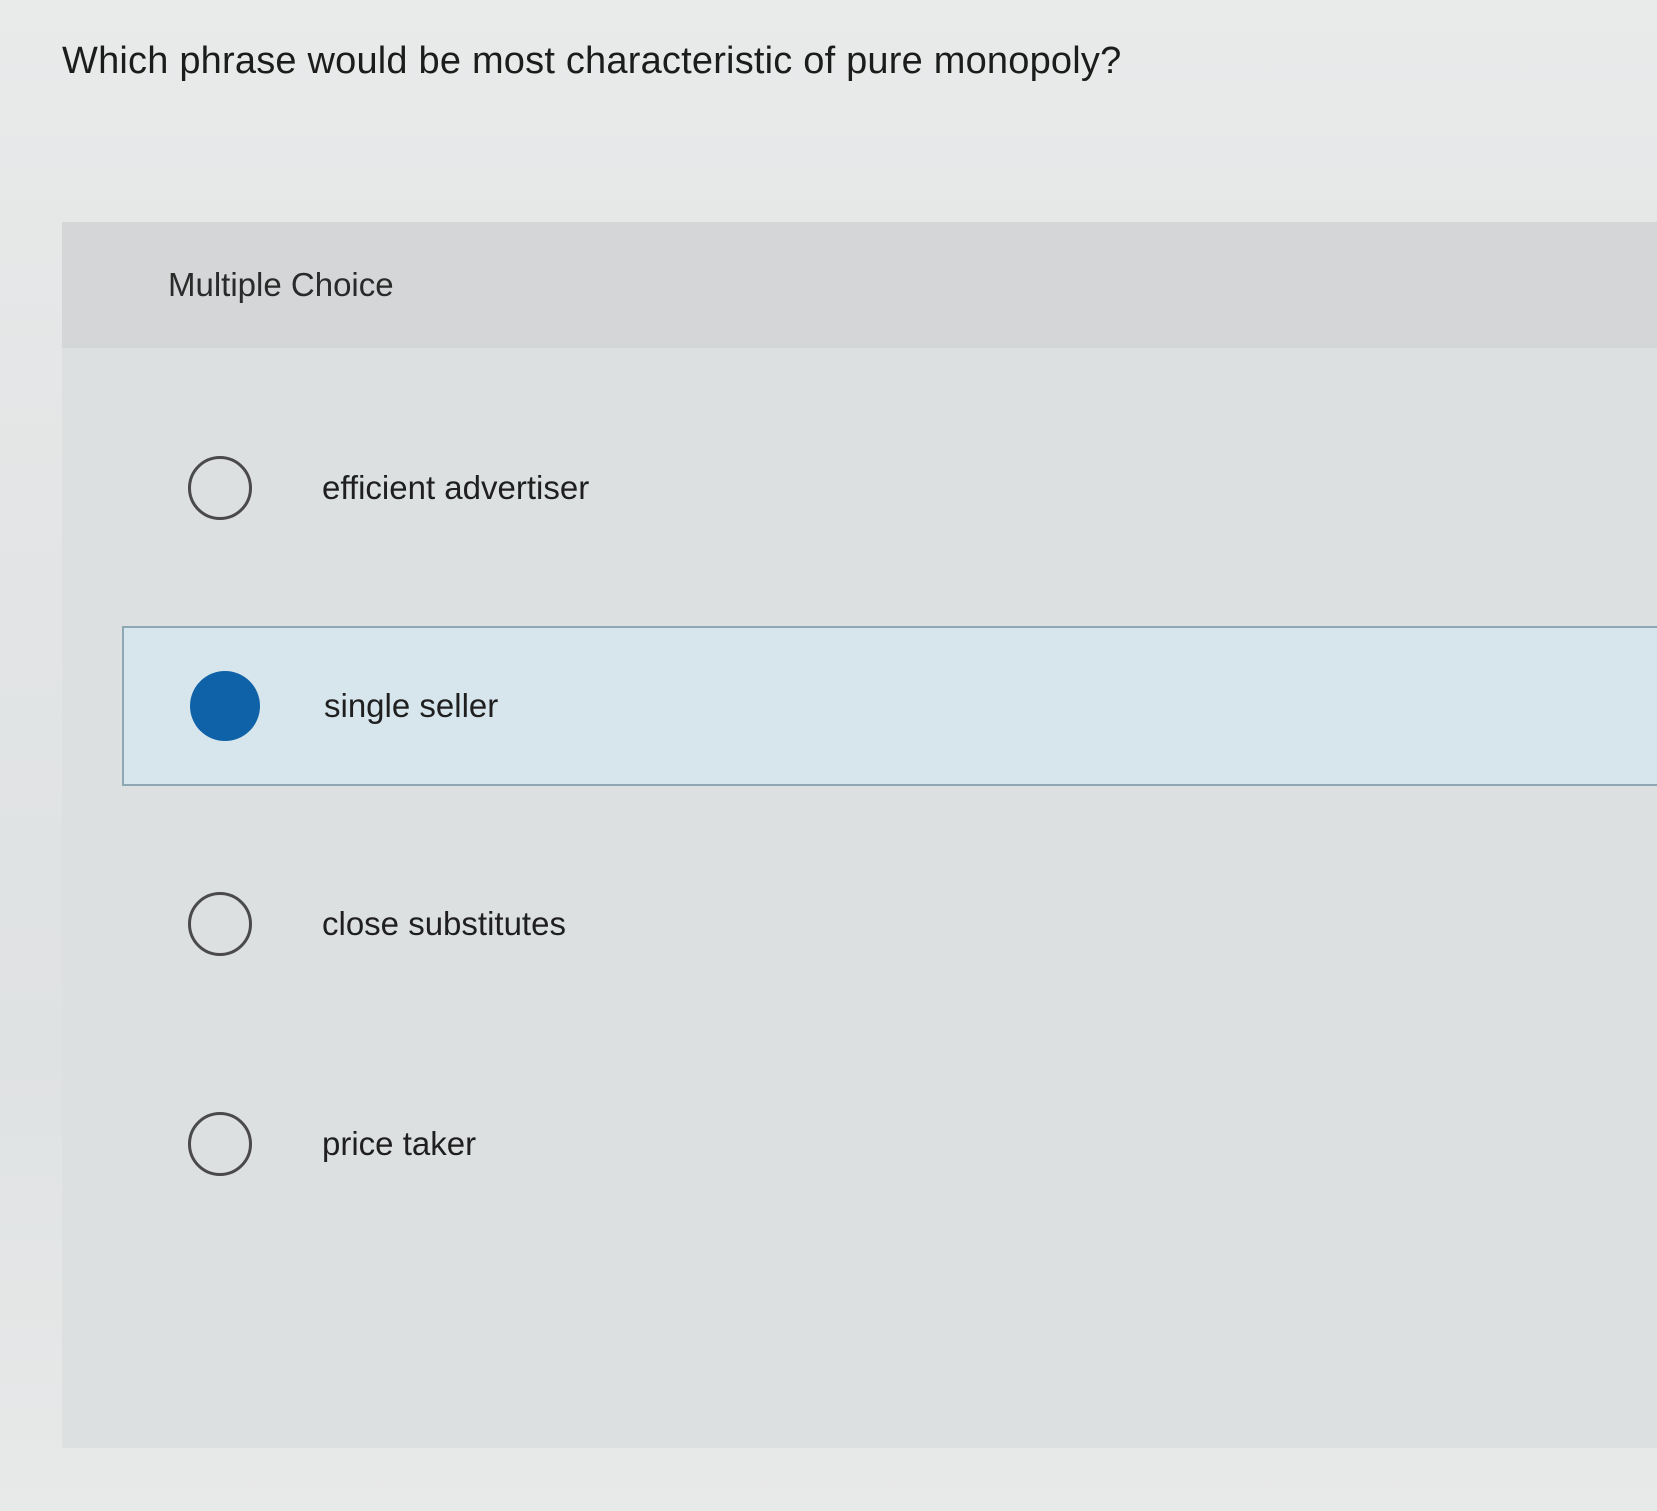  I want to click on multiple-choice-label: Multiple Choice, so click(281, 284).